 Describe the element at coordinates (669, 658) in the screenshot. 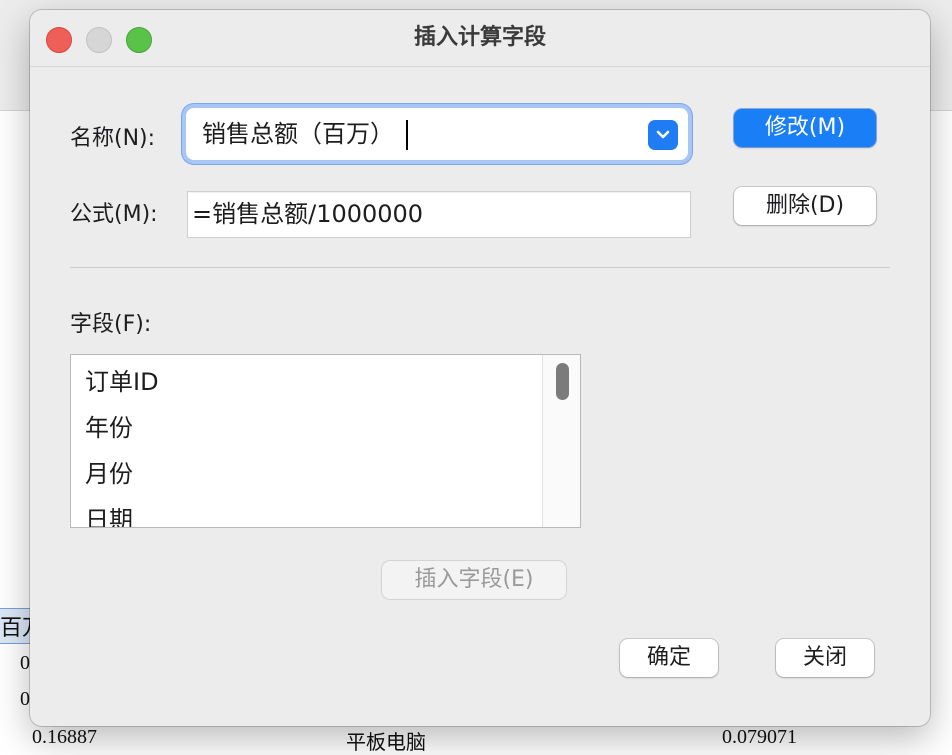

I see `ok-button: 确定` at that location.